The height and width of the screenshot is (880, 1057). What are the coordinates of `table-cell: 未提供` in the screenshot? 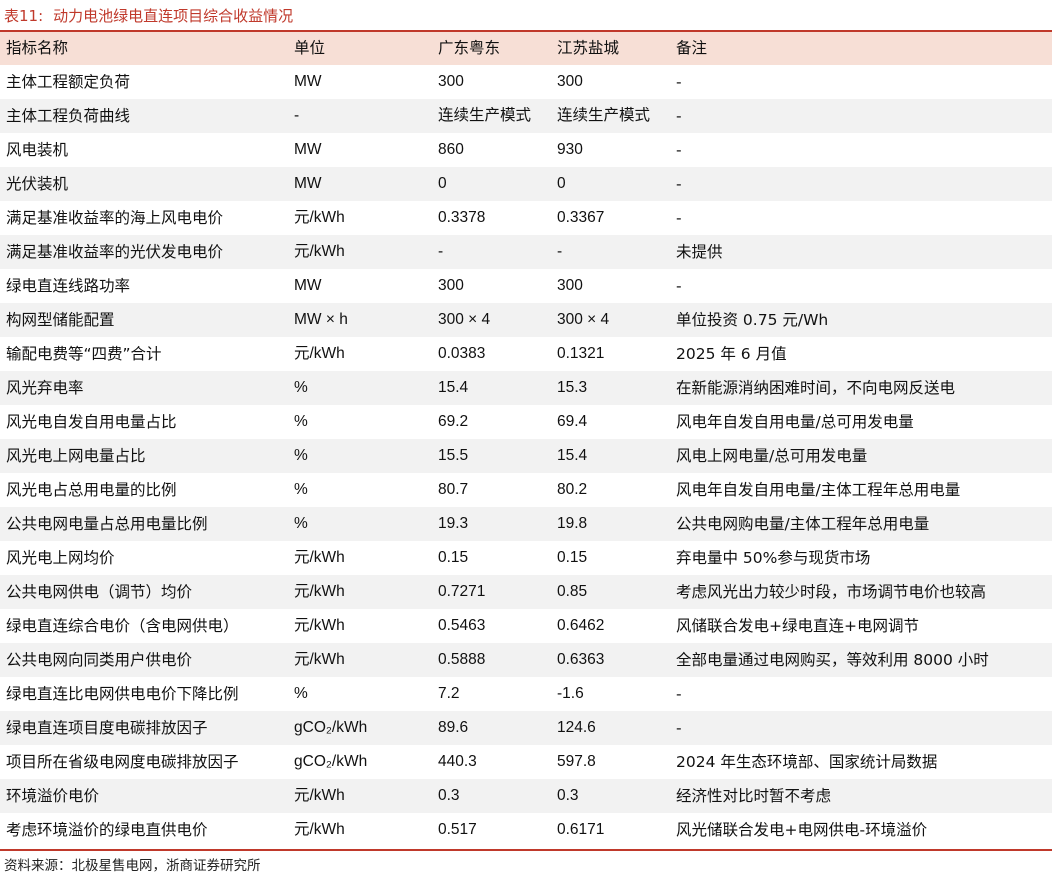 It's located at (699, 252).